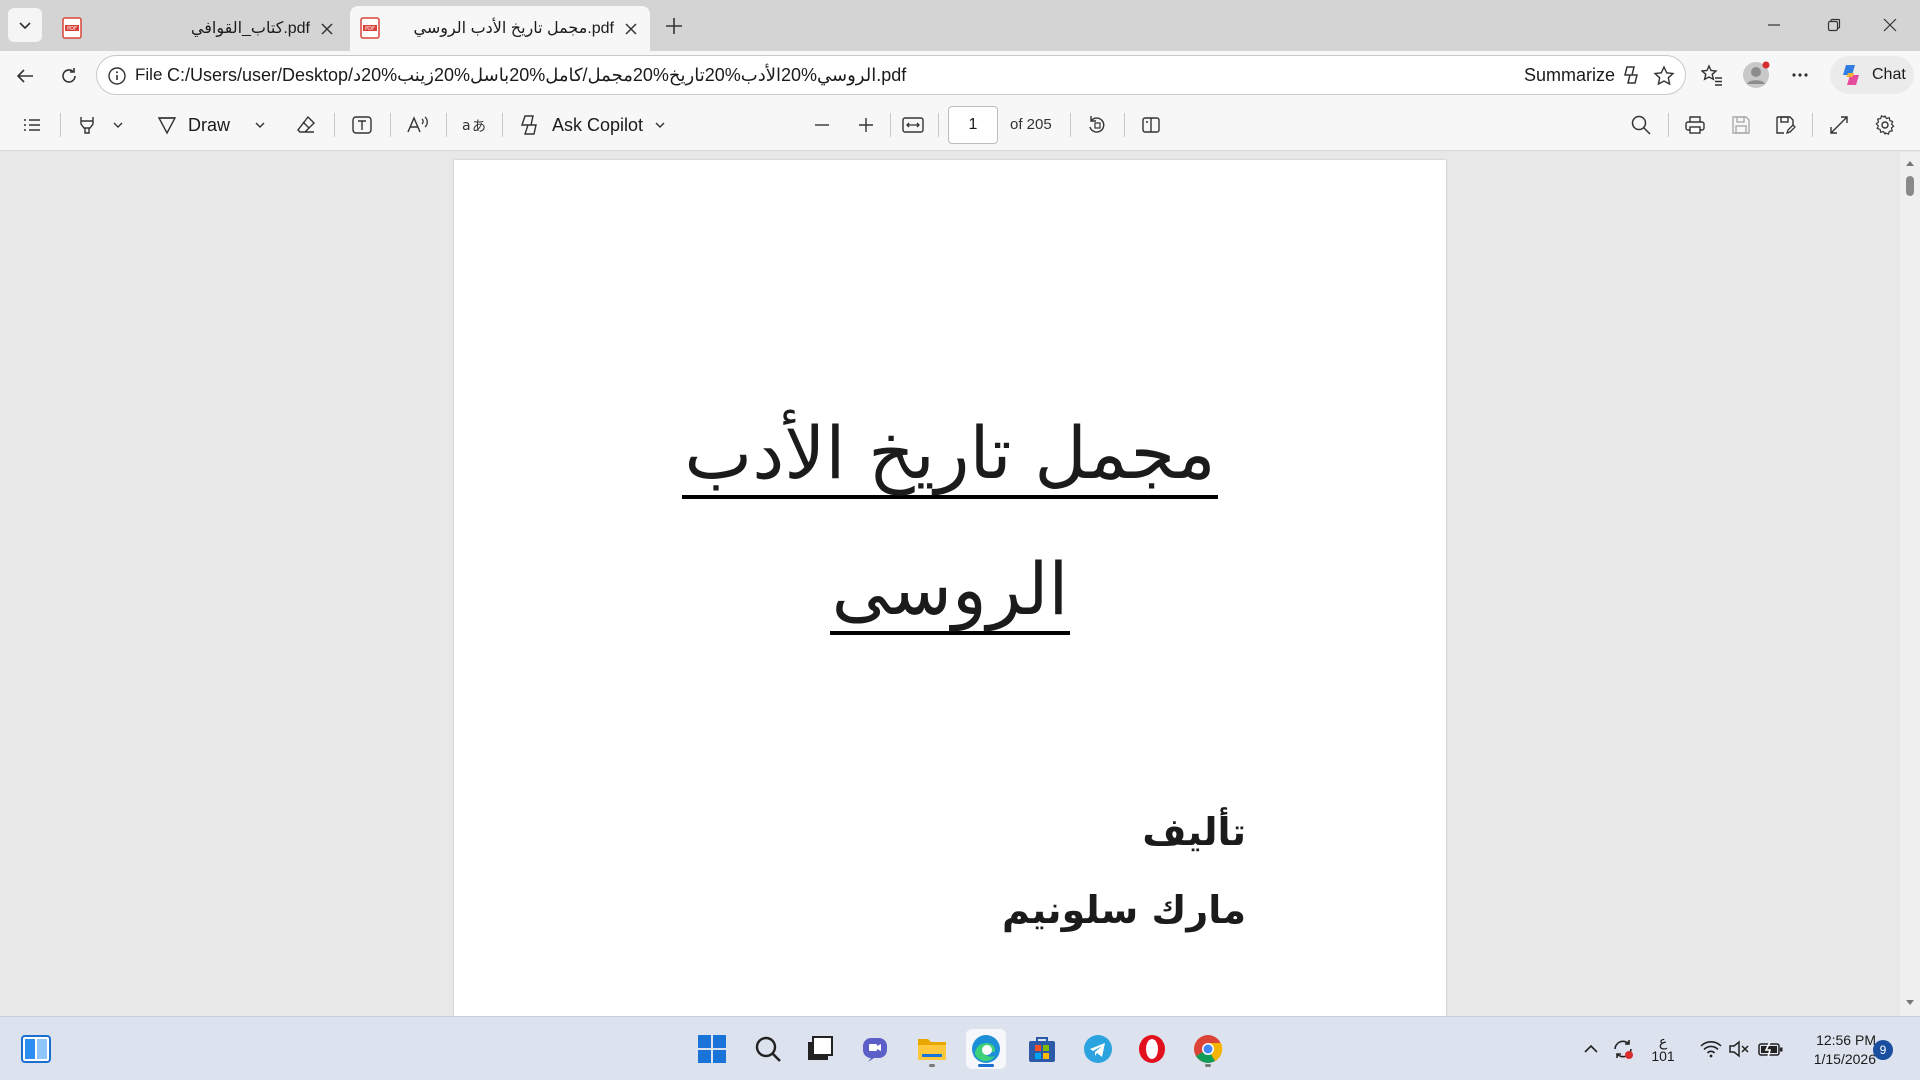 Image resolution: width=1920 pixels, height=1080 pixels. I want to click on tab-russian-literature: PDF مجمل تاريخ الأدب الروسي.pdf, so click(500, 28).